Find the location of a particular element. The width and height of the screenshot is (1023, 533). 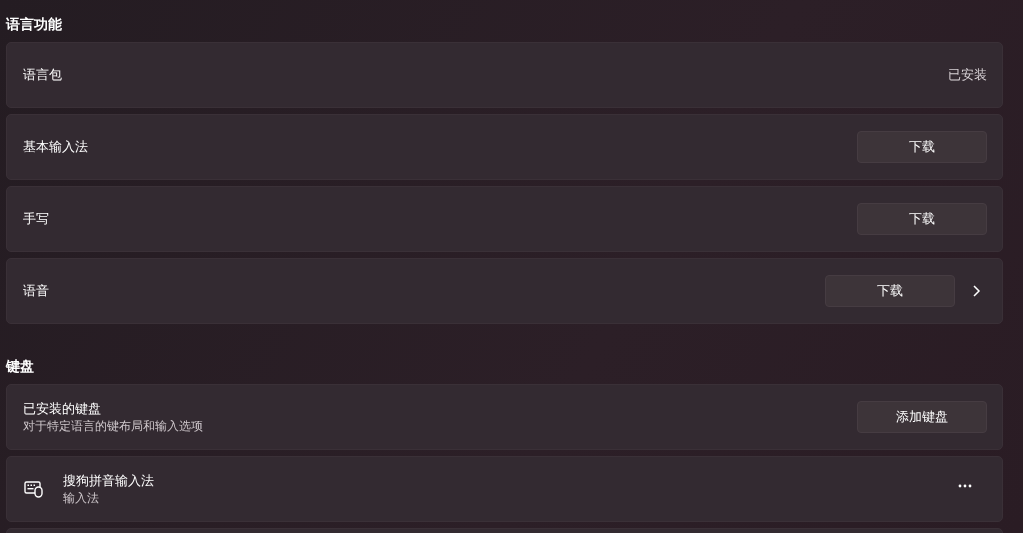

more-icon is located at coordinates (965, 486).